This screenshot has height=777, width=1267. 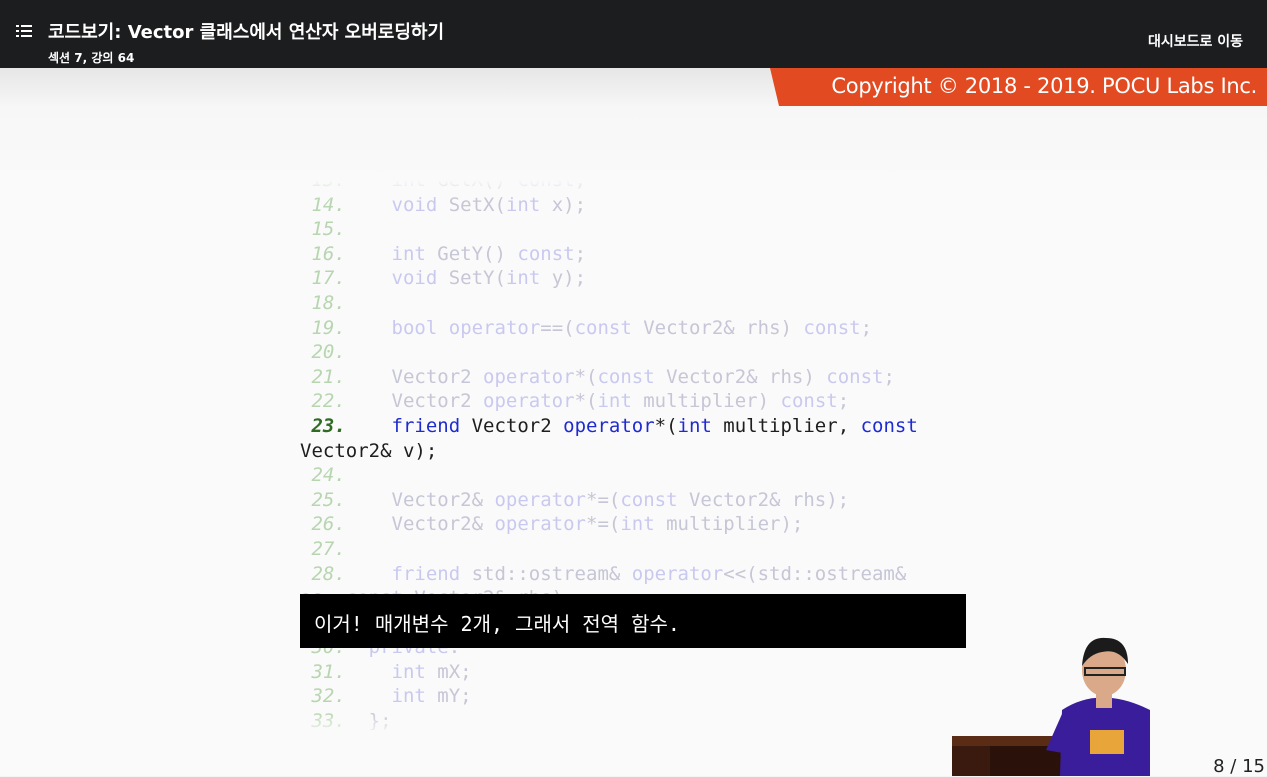 What do you see at coordinates (1044, 86) in the screenshot?
I see `copyright-text: Copyright © 2018 - 2019. POCU Labs Inc.` at bounding box center [1044, 86].